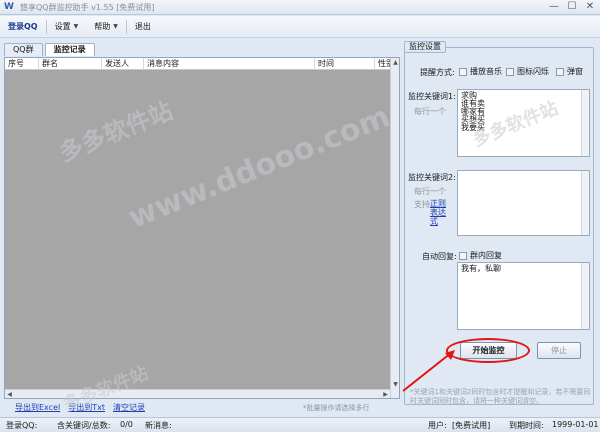 Image resolution: width=600 pixels, height=432 pixels. I want to click on status-expire-value: 1999-01-01, so click(575, 424).